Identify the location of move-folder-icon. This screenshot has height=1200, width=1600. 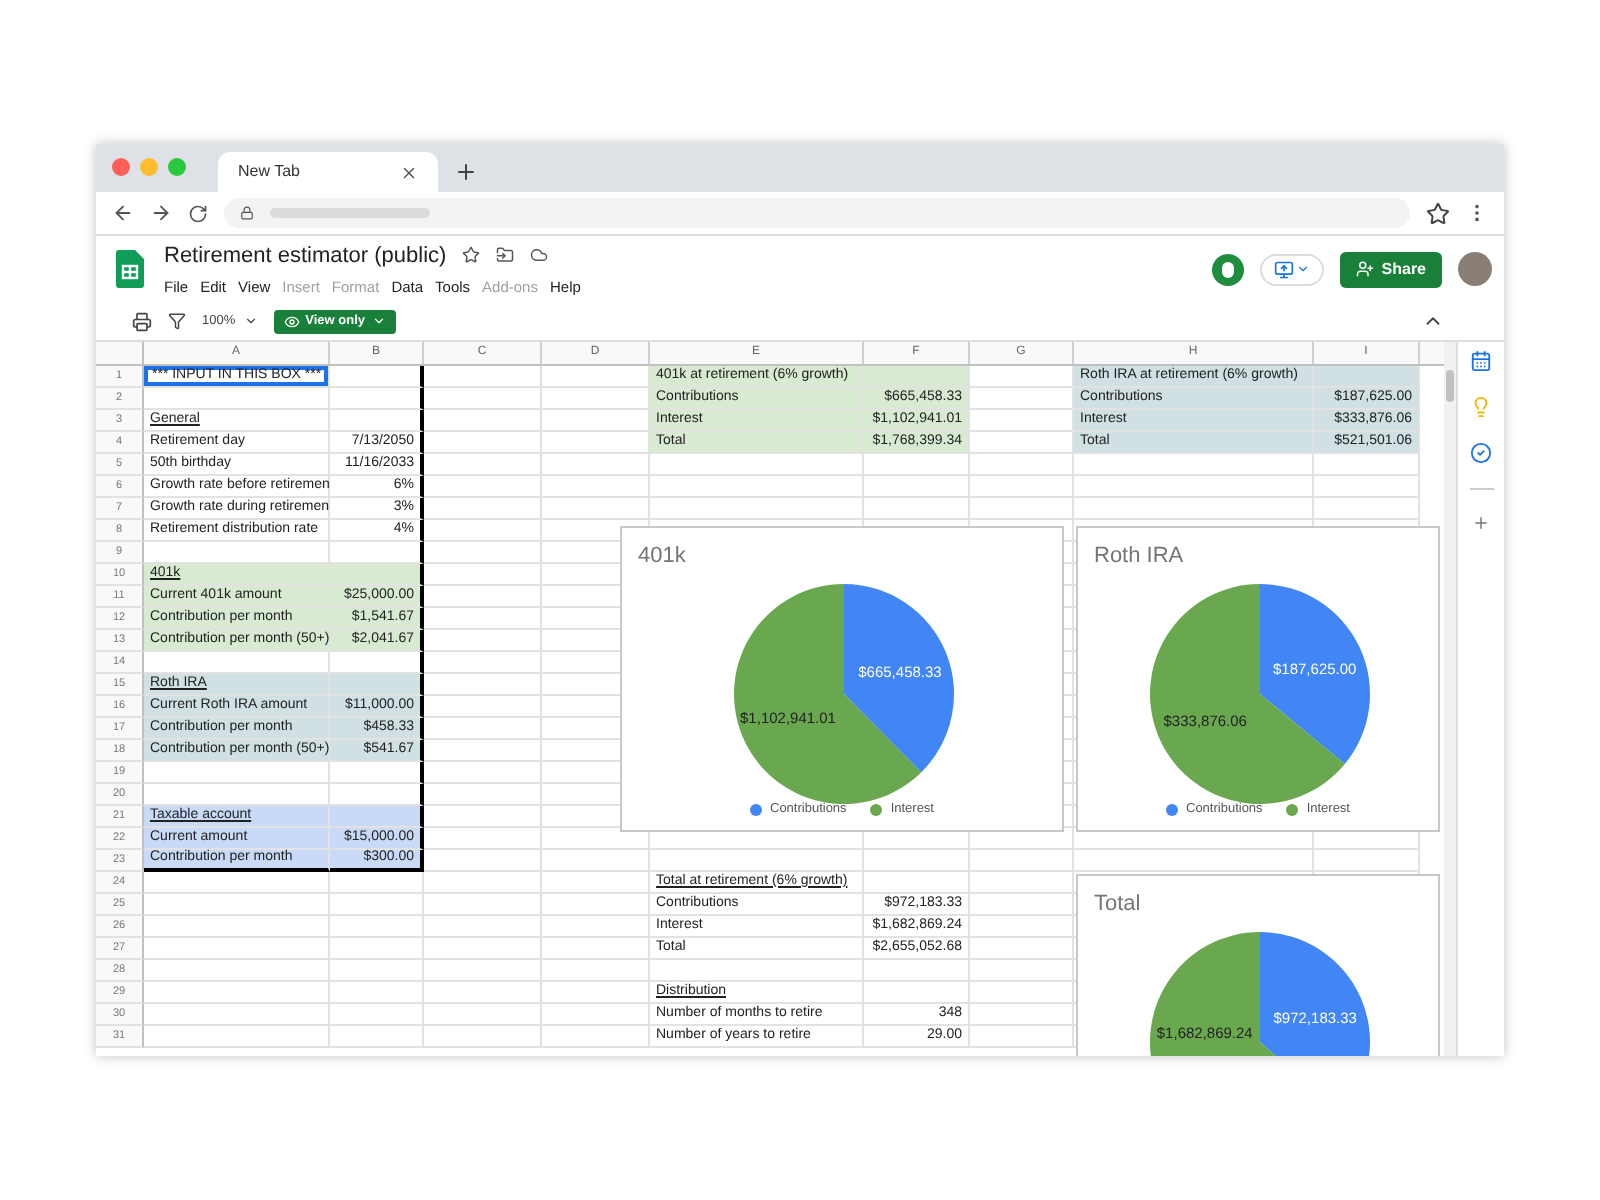
(505, 255).